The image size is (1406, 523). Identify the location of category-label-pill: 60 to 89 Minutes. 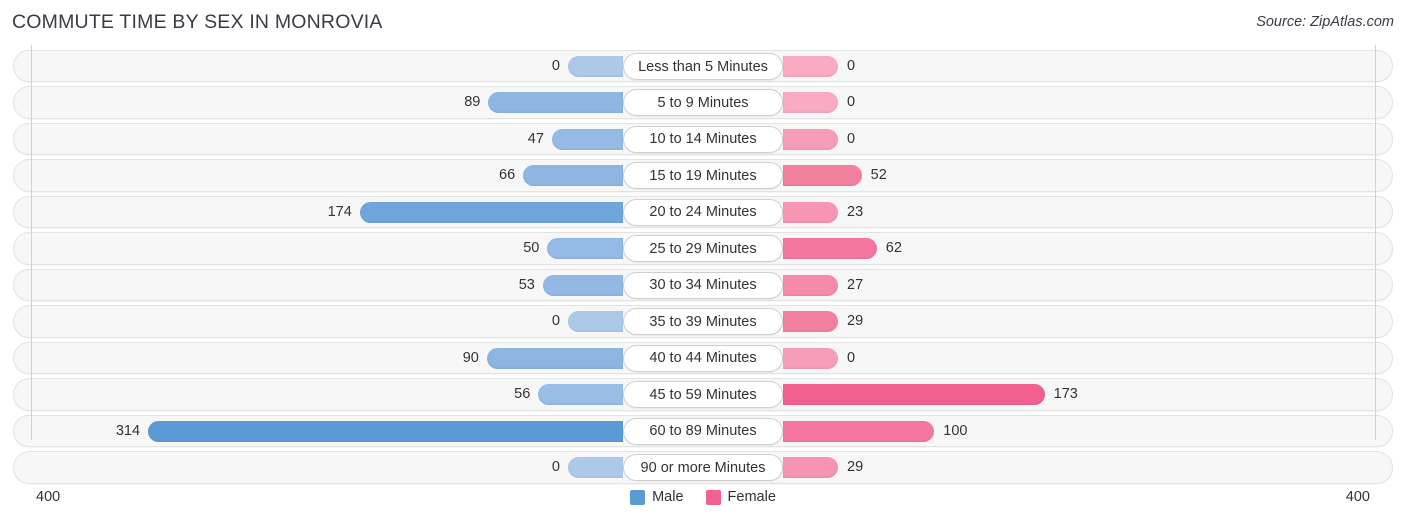
(703, 431).